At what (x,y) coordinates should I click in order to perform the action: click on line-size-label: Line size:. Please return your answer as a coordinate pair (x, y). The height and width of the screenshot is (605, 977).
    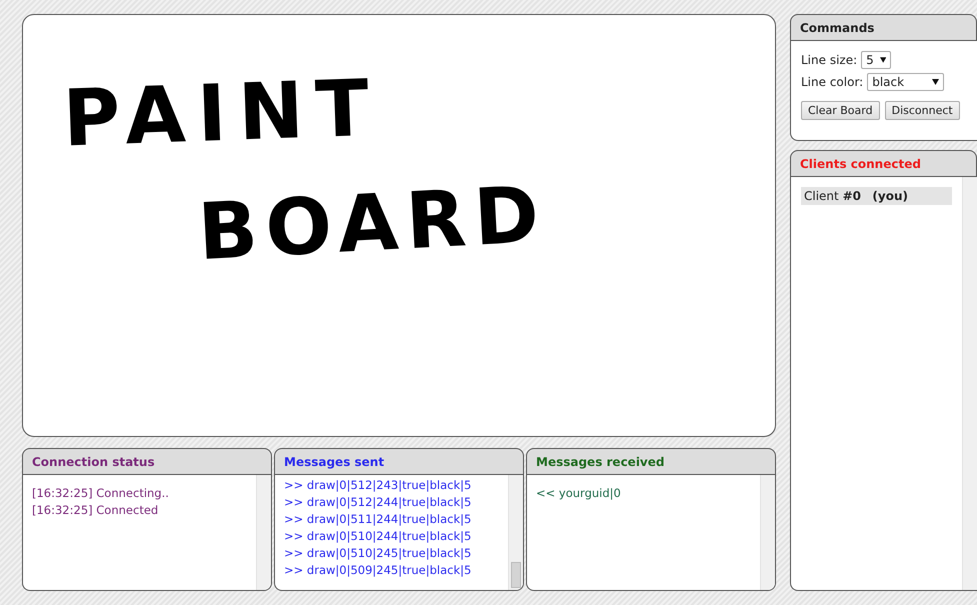
    Looking at the image, I should click on (829, 60).